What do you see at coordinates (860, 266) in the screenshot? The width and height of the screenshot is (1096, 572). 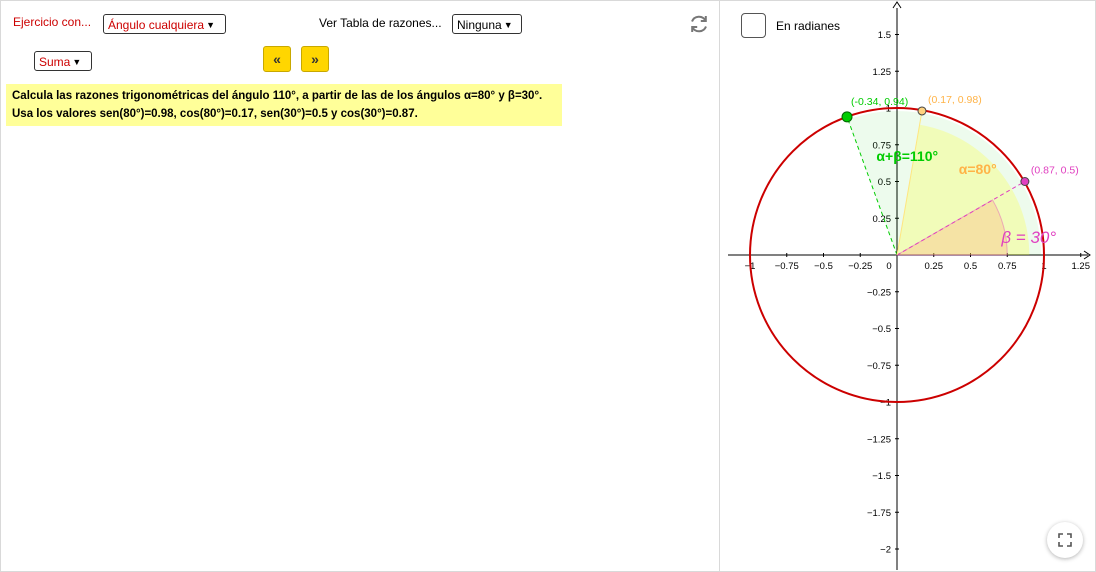 I see `x-tick-label: −0.25` at bounding box center [860, 266].